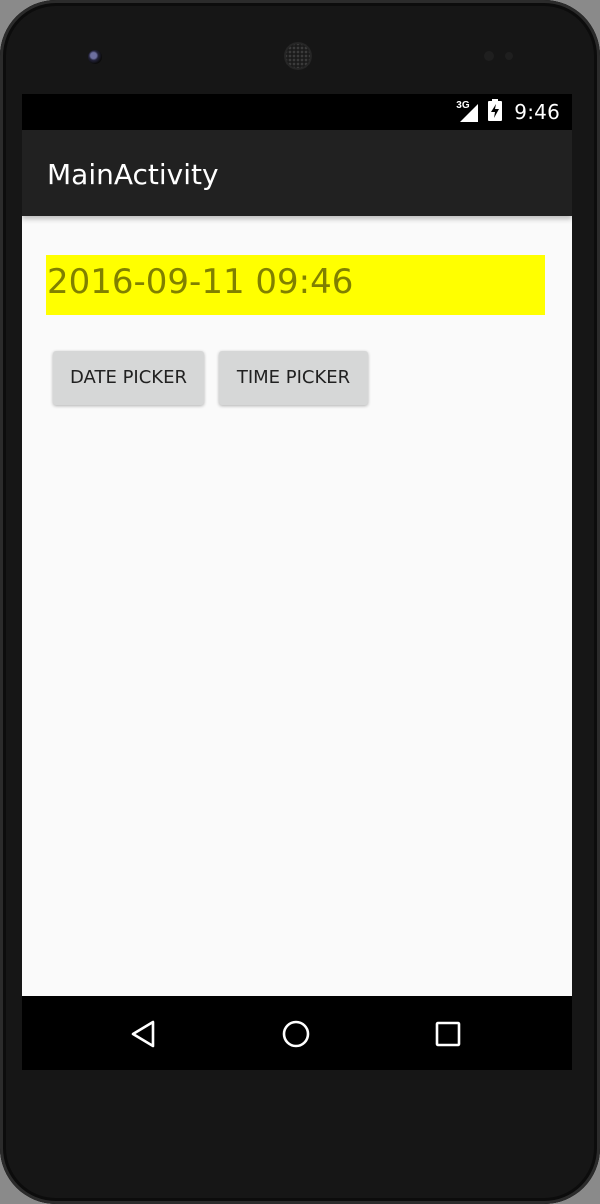  Describe the element at coordinates (133, 174) in the screenshot. I see `app-title: MainActivity` at that location.